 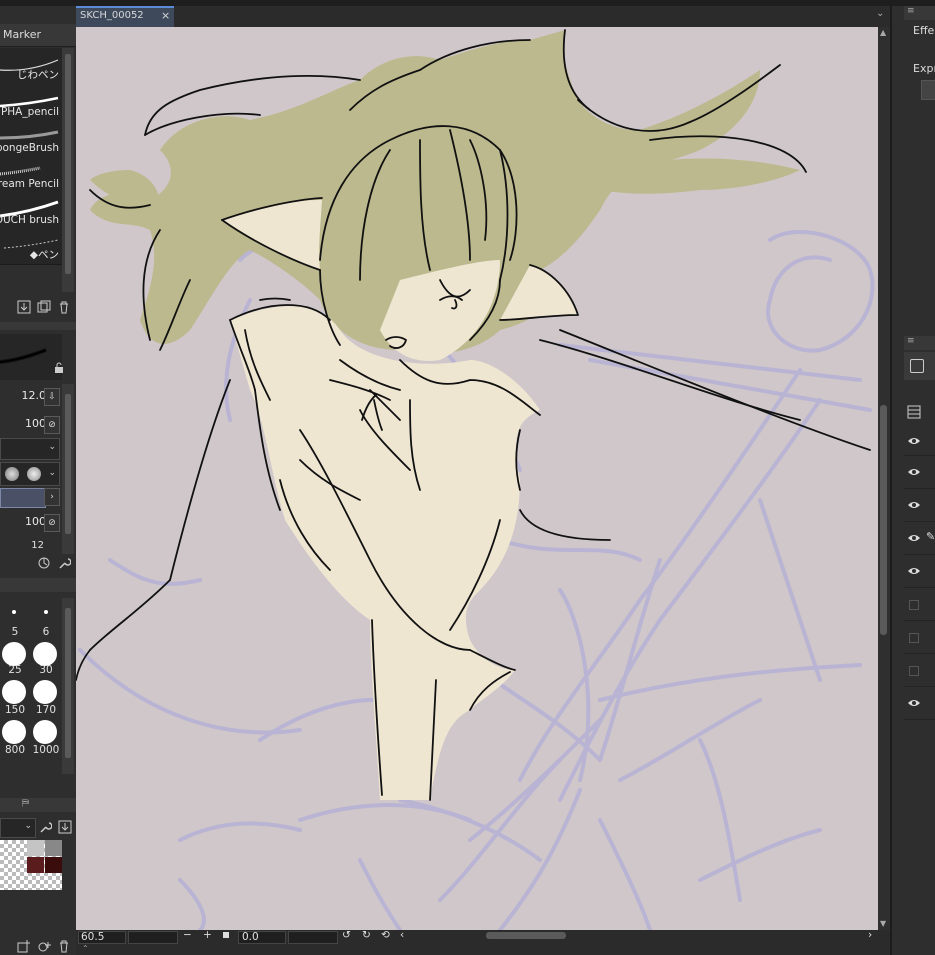 I want to click on rotation-slider, so click(x=313, y=937).